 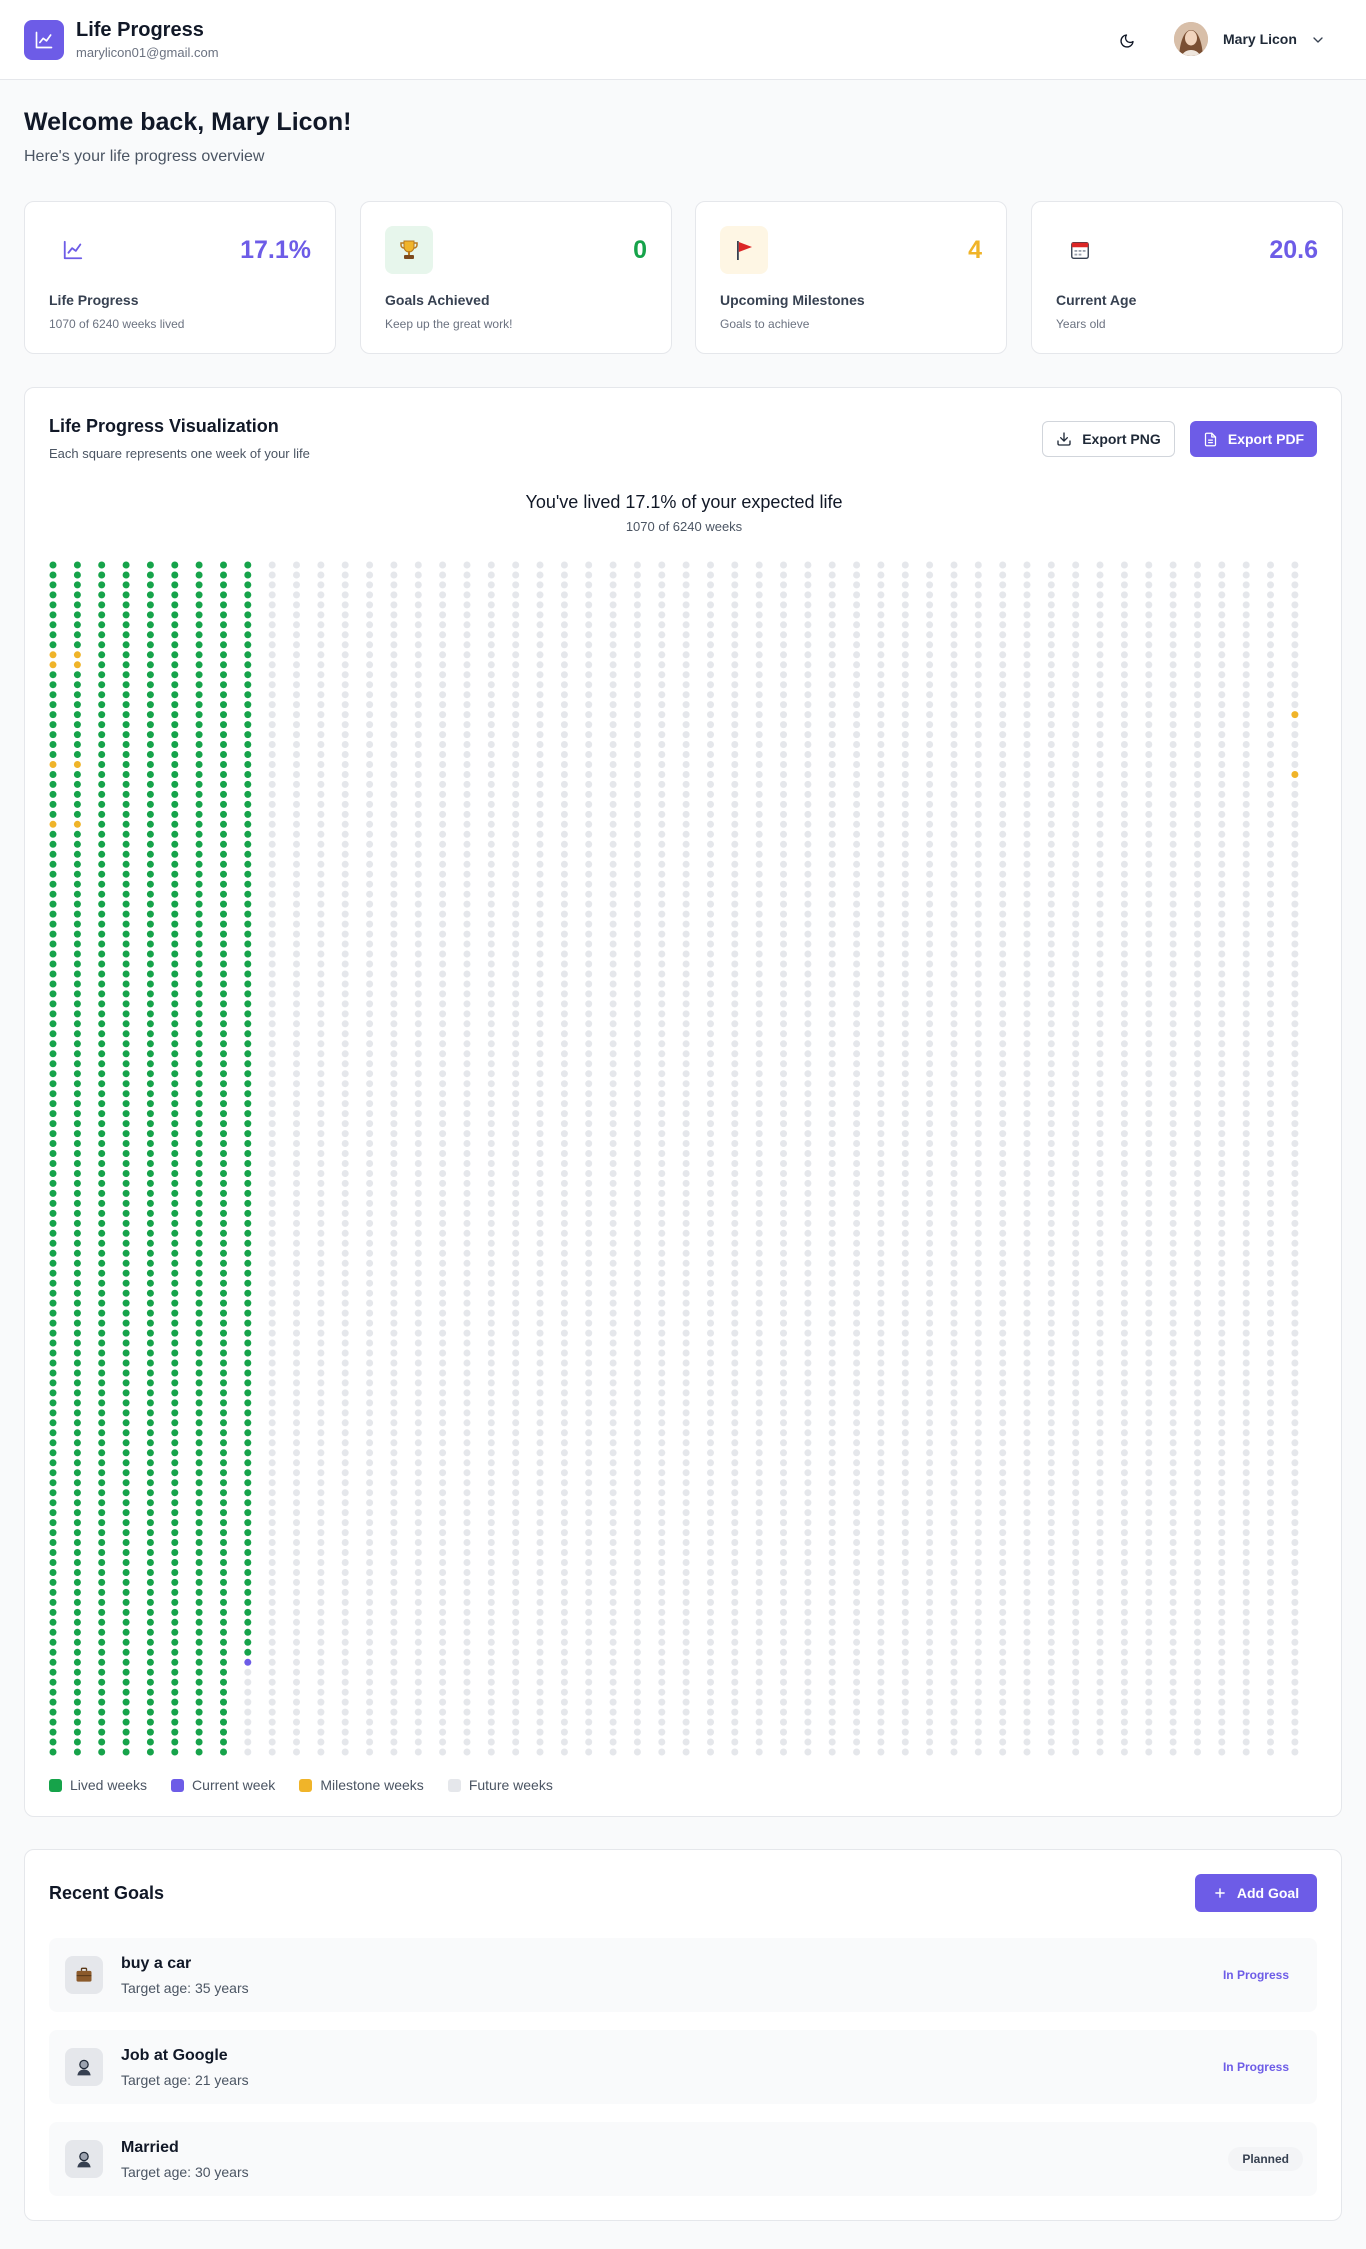 What do you see at coordinates (1318, 40) in the screenshot?
I see `chevron-down-icon` at bounding box center [1318, 40].